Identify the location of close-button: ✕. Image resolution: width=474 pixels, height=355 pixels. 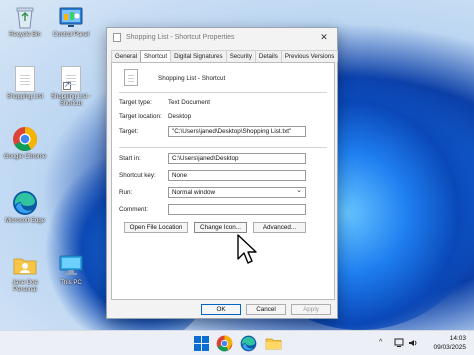
(324, 37).